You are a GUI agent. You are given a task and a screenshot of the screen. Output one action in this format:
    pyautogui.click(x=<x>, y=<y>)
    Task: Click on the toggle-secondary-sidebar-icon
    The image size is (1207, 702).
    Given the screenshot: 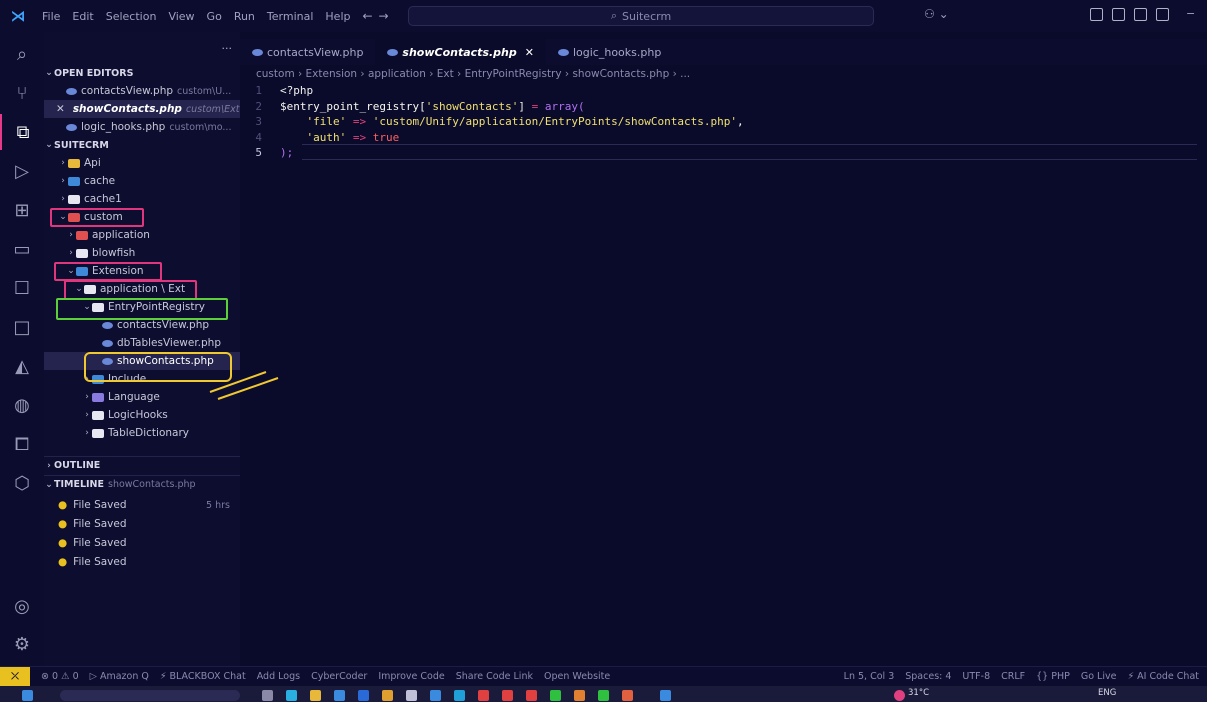 What is the action you would take?
    pyautogui.click(x=1162, y=14)
    